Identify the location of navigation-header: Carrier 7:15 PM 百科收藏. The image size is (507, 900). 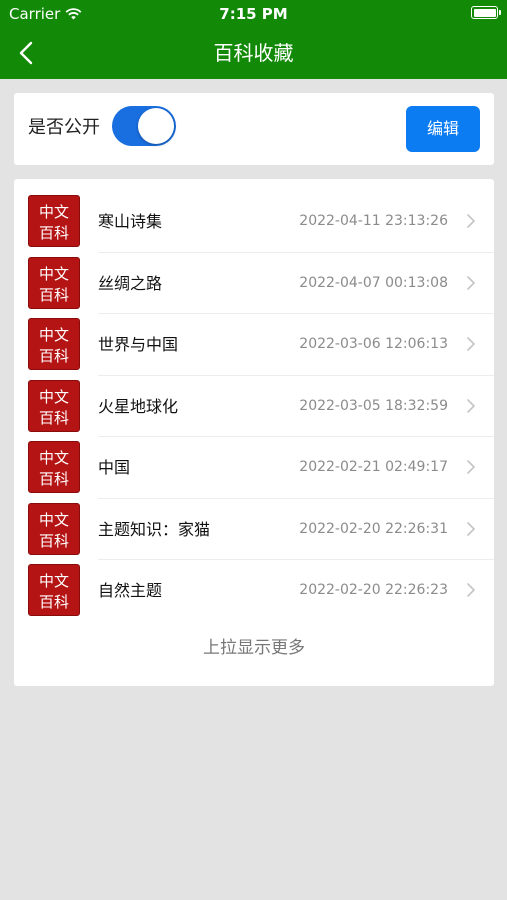
(253, 39).